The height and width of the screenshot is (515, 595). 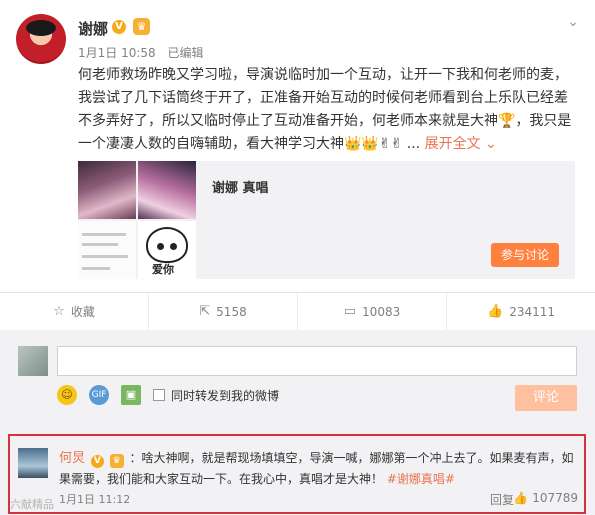 What do you see at coordinates (502, 499) in the screenshot?
I see `reply-button: 回复` at bounding box center [502, 499].